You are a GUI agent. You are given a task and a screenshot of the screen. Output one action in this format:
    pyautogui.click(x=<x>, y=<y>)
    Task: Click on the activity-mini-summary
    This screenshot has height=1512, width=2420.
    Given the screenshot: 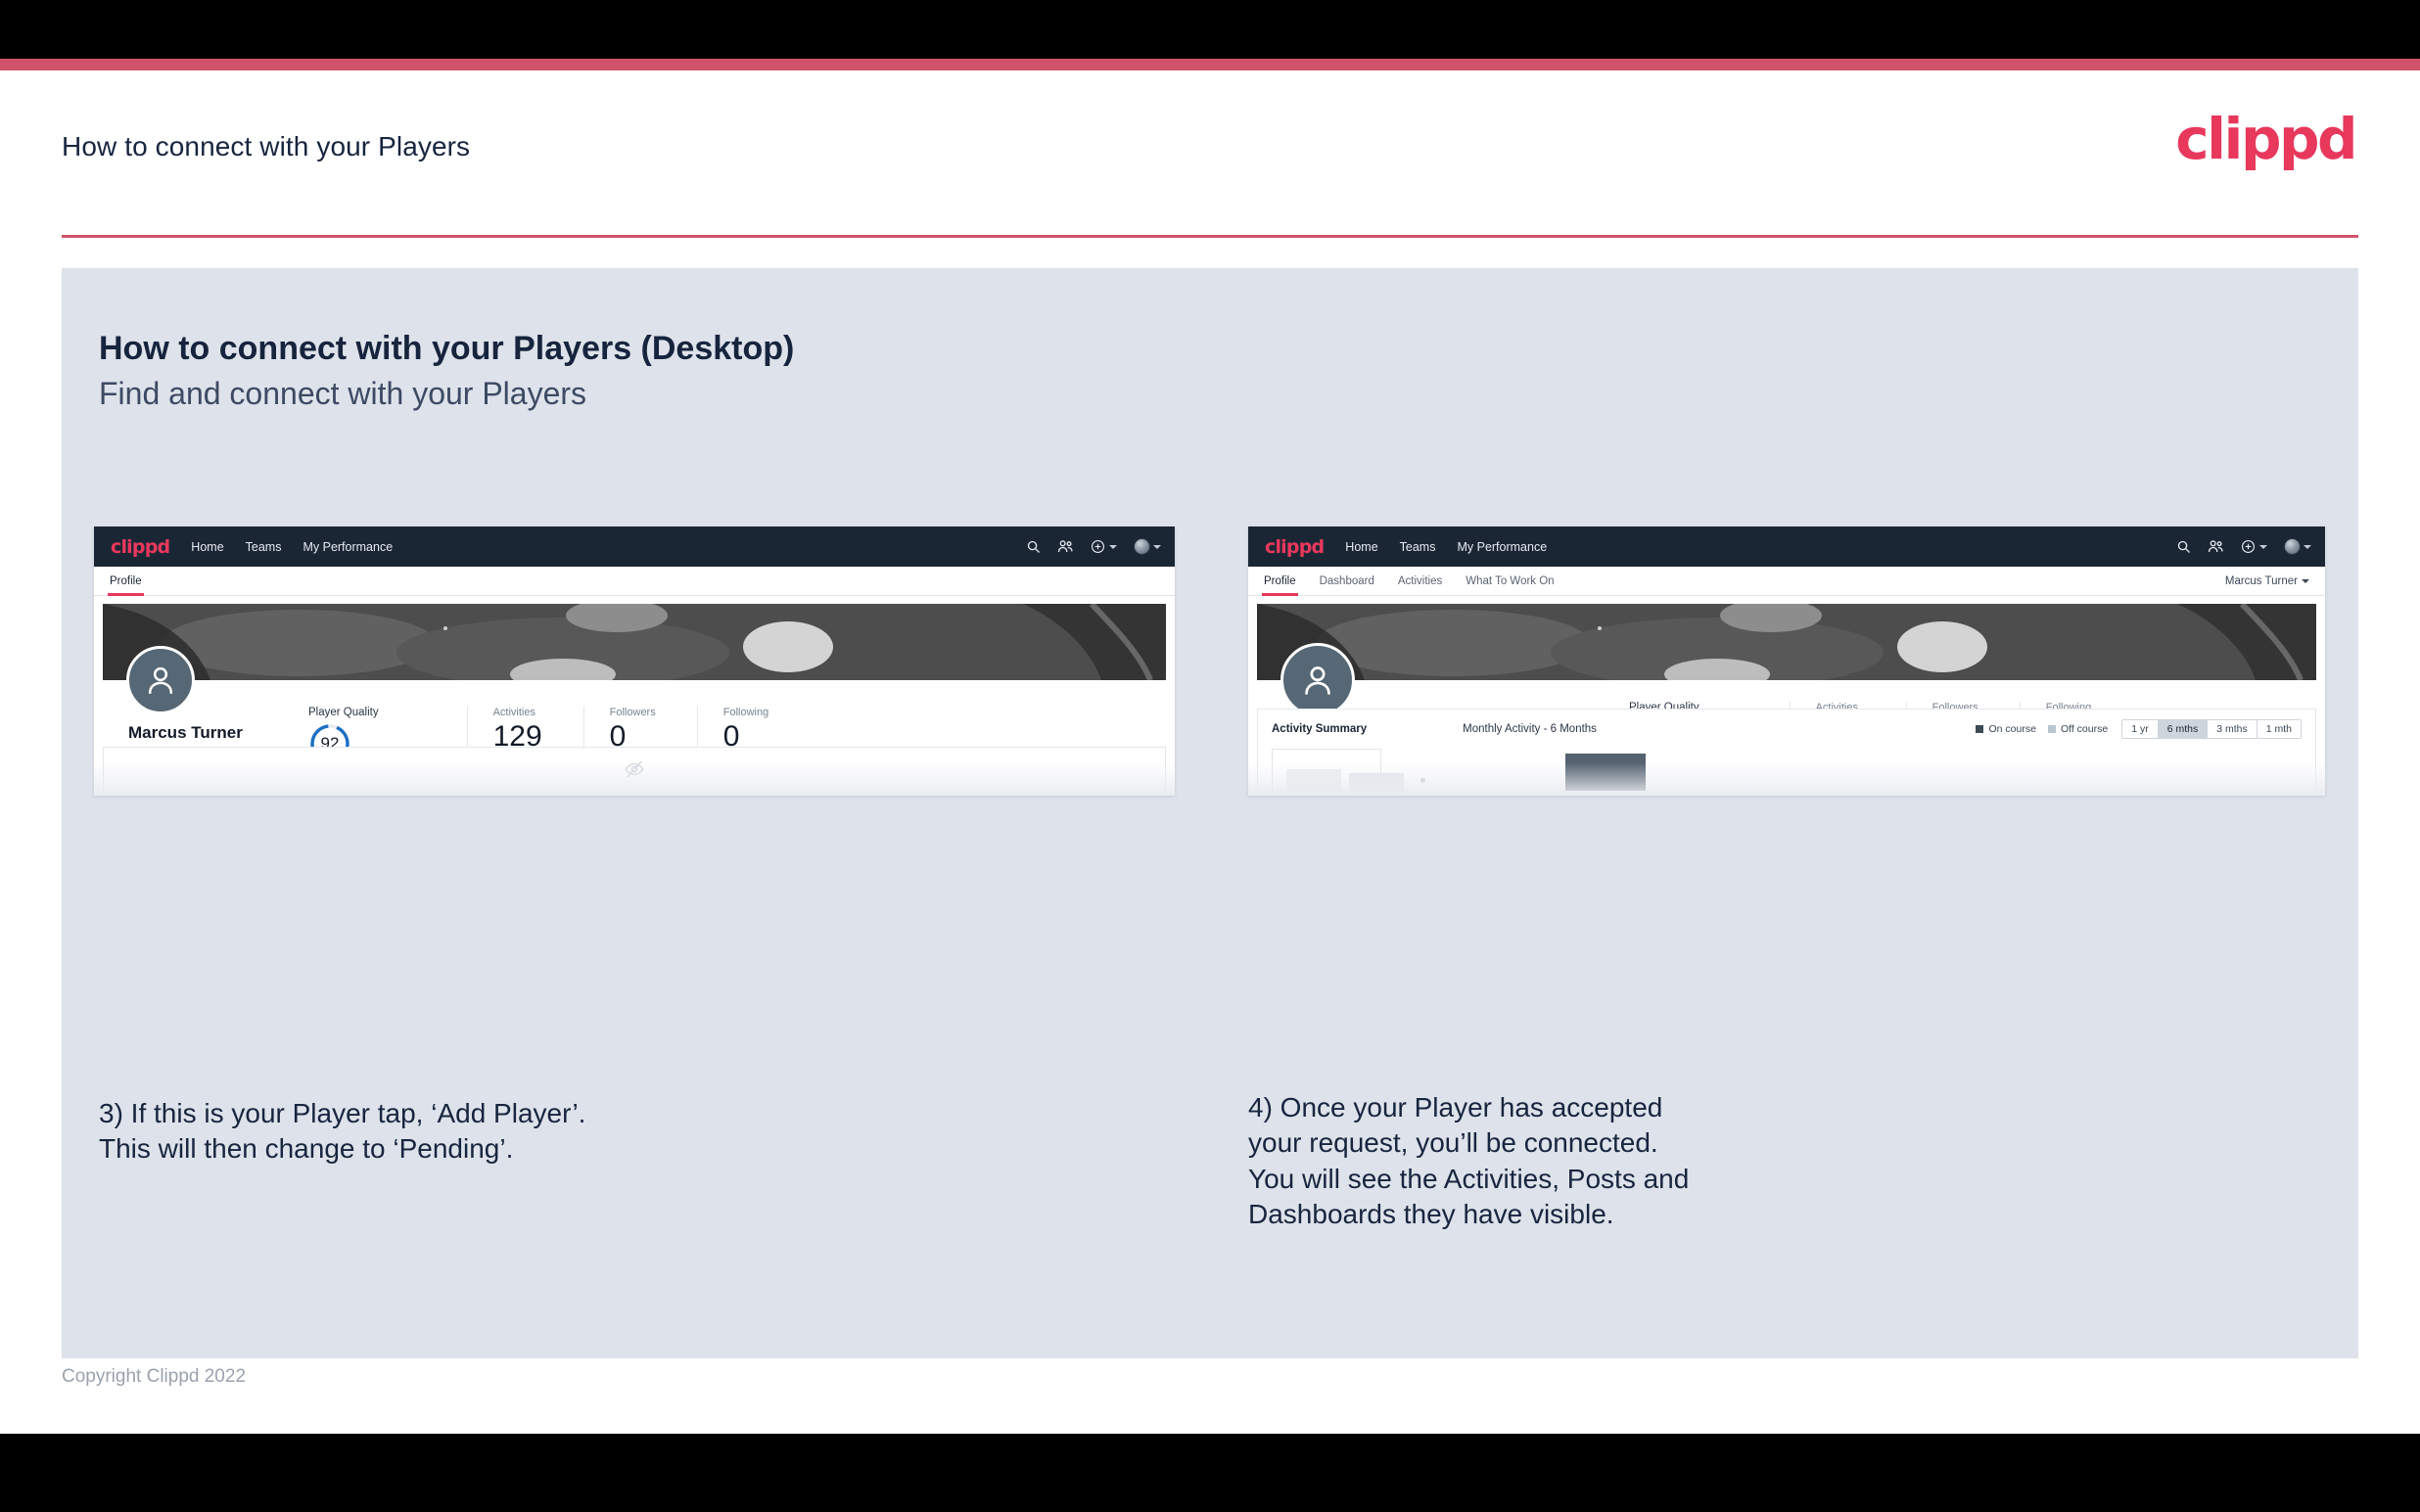 What is the action you would take?
    pyautogui.click(x=1338, y=771)
    